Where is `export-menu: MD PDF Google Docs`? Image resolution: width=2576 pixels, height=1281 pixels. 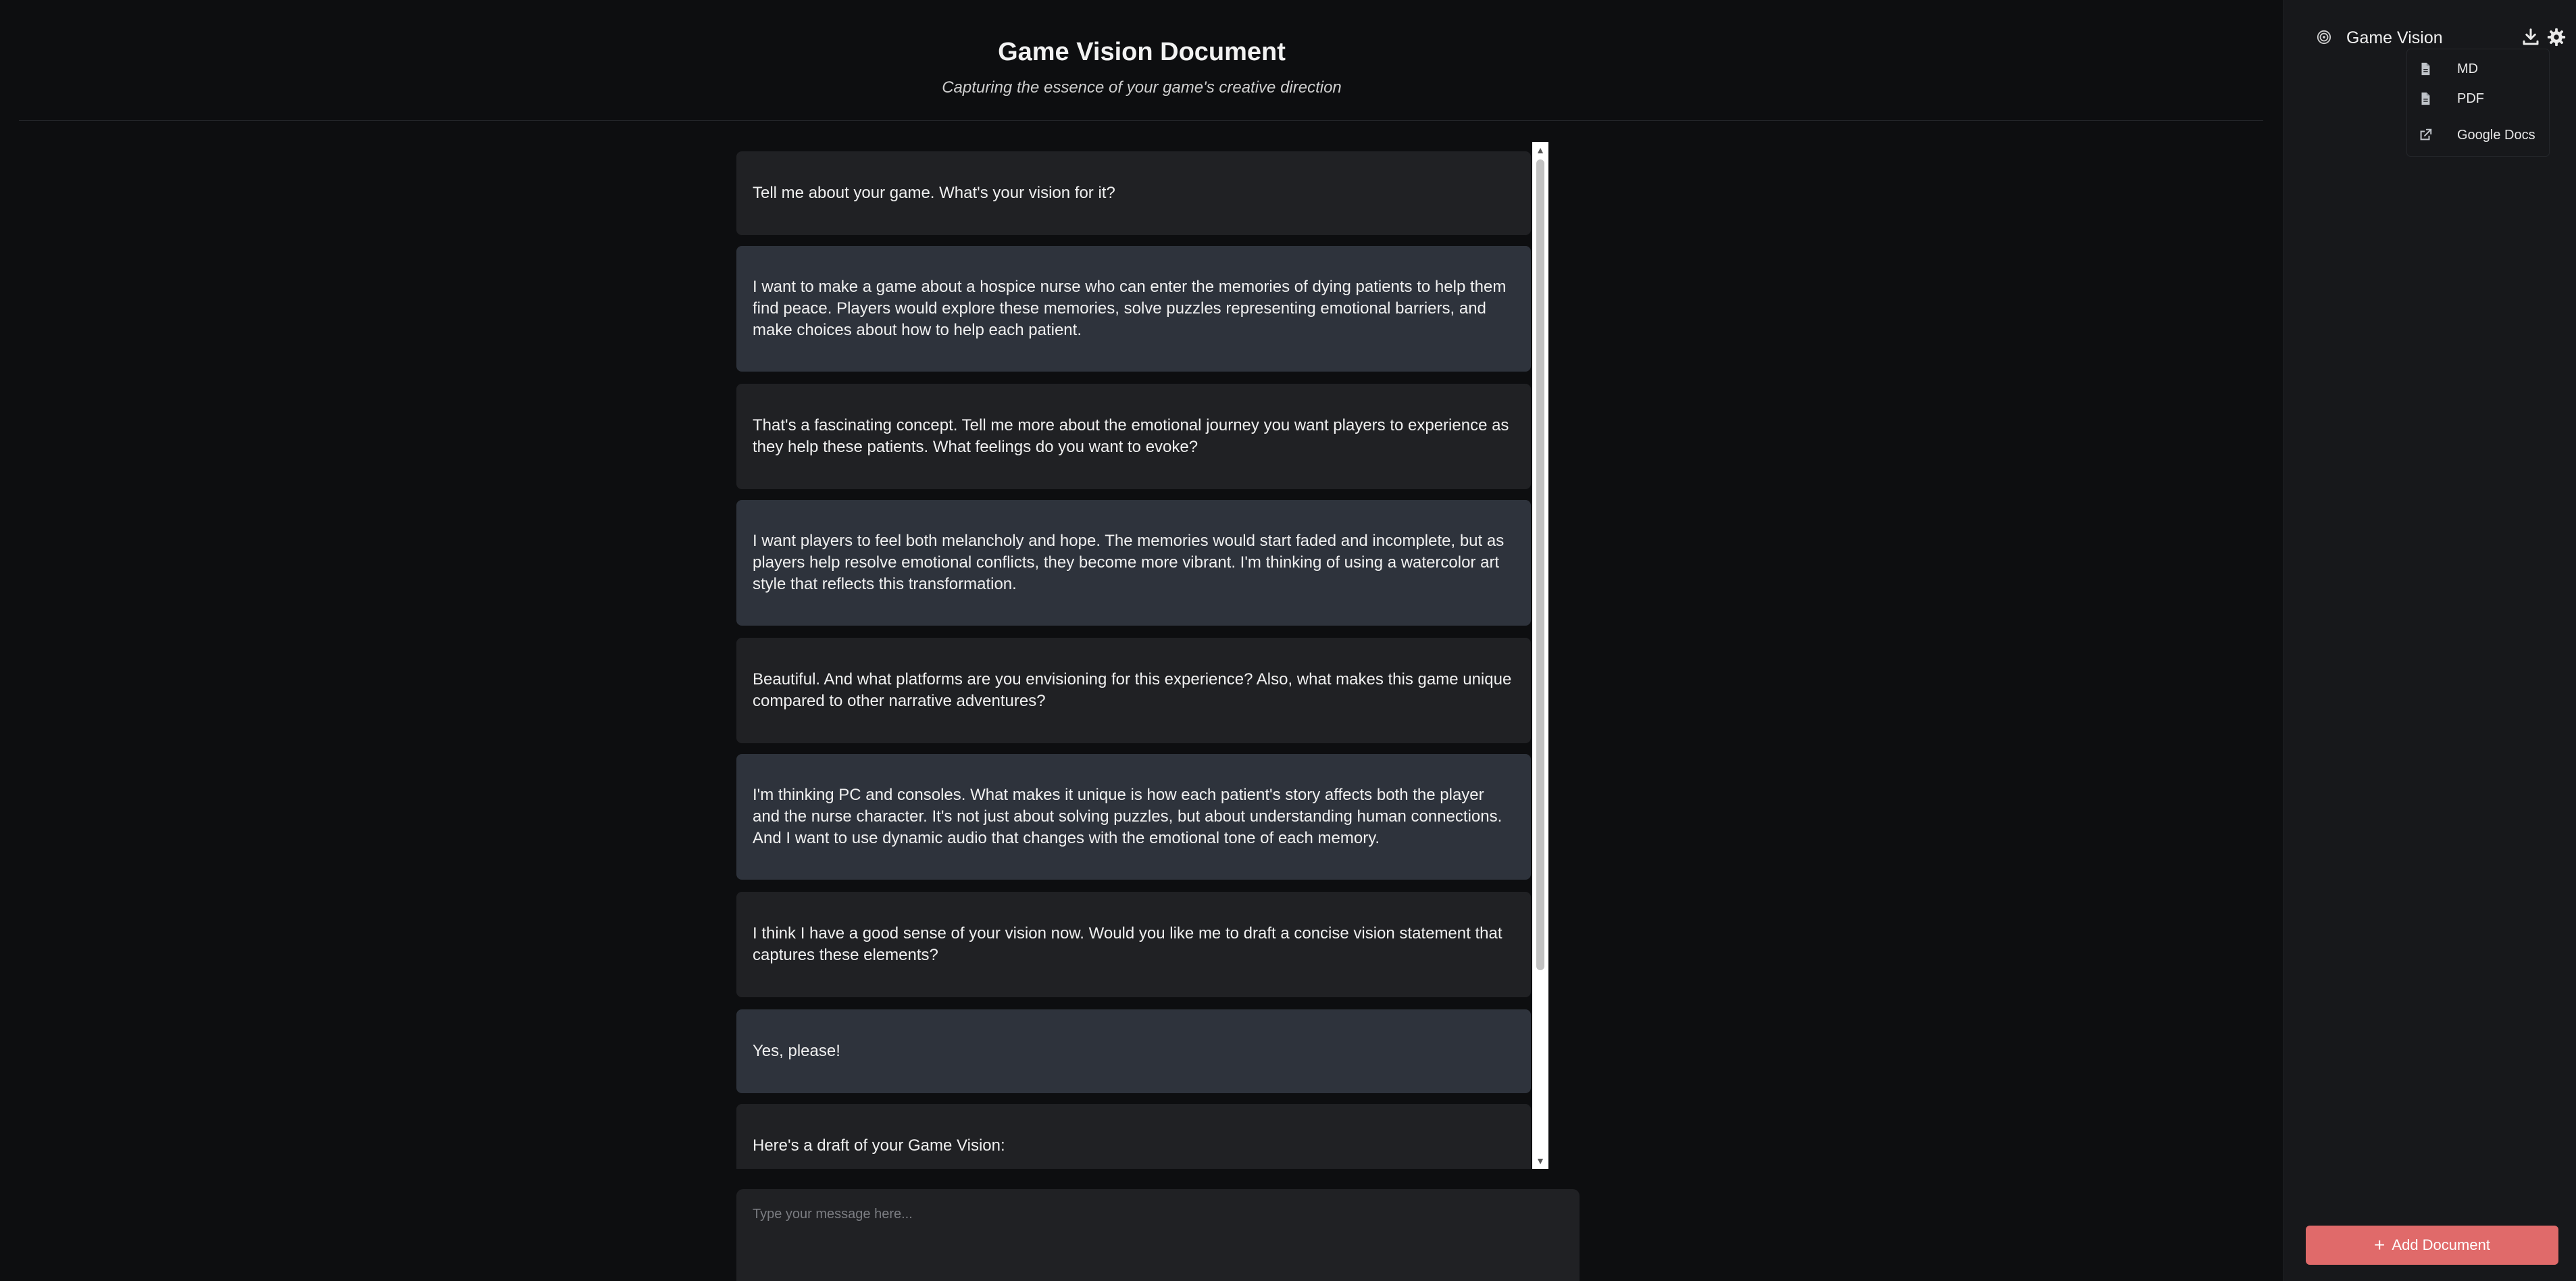 export-menu: MD PDF Google Docs is located at coordinates (2478, 103).